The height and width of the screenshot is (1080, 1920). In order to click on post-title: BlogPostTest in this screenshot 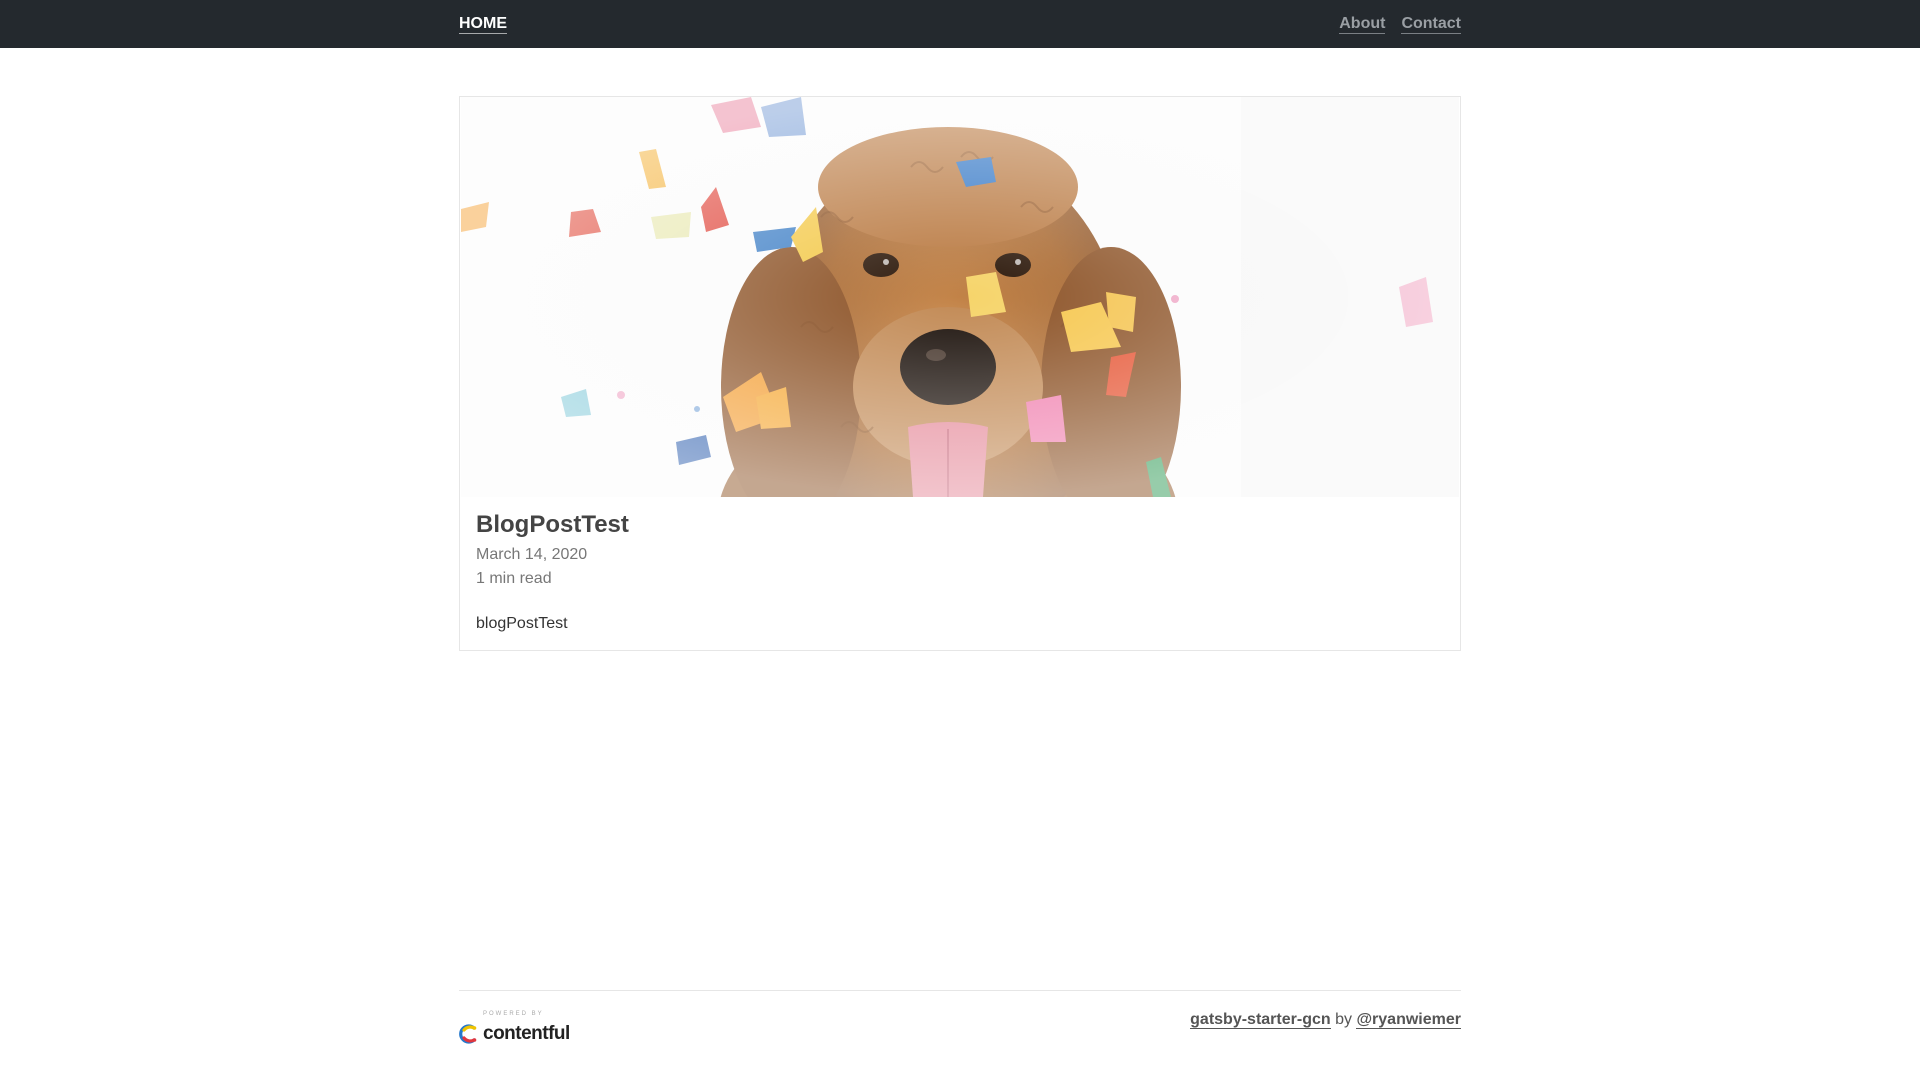, I will do `click(956, 525)`.